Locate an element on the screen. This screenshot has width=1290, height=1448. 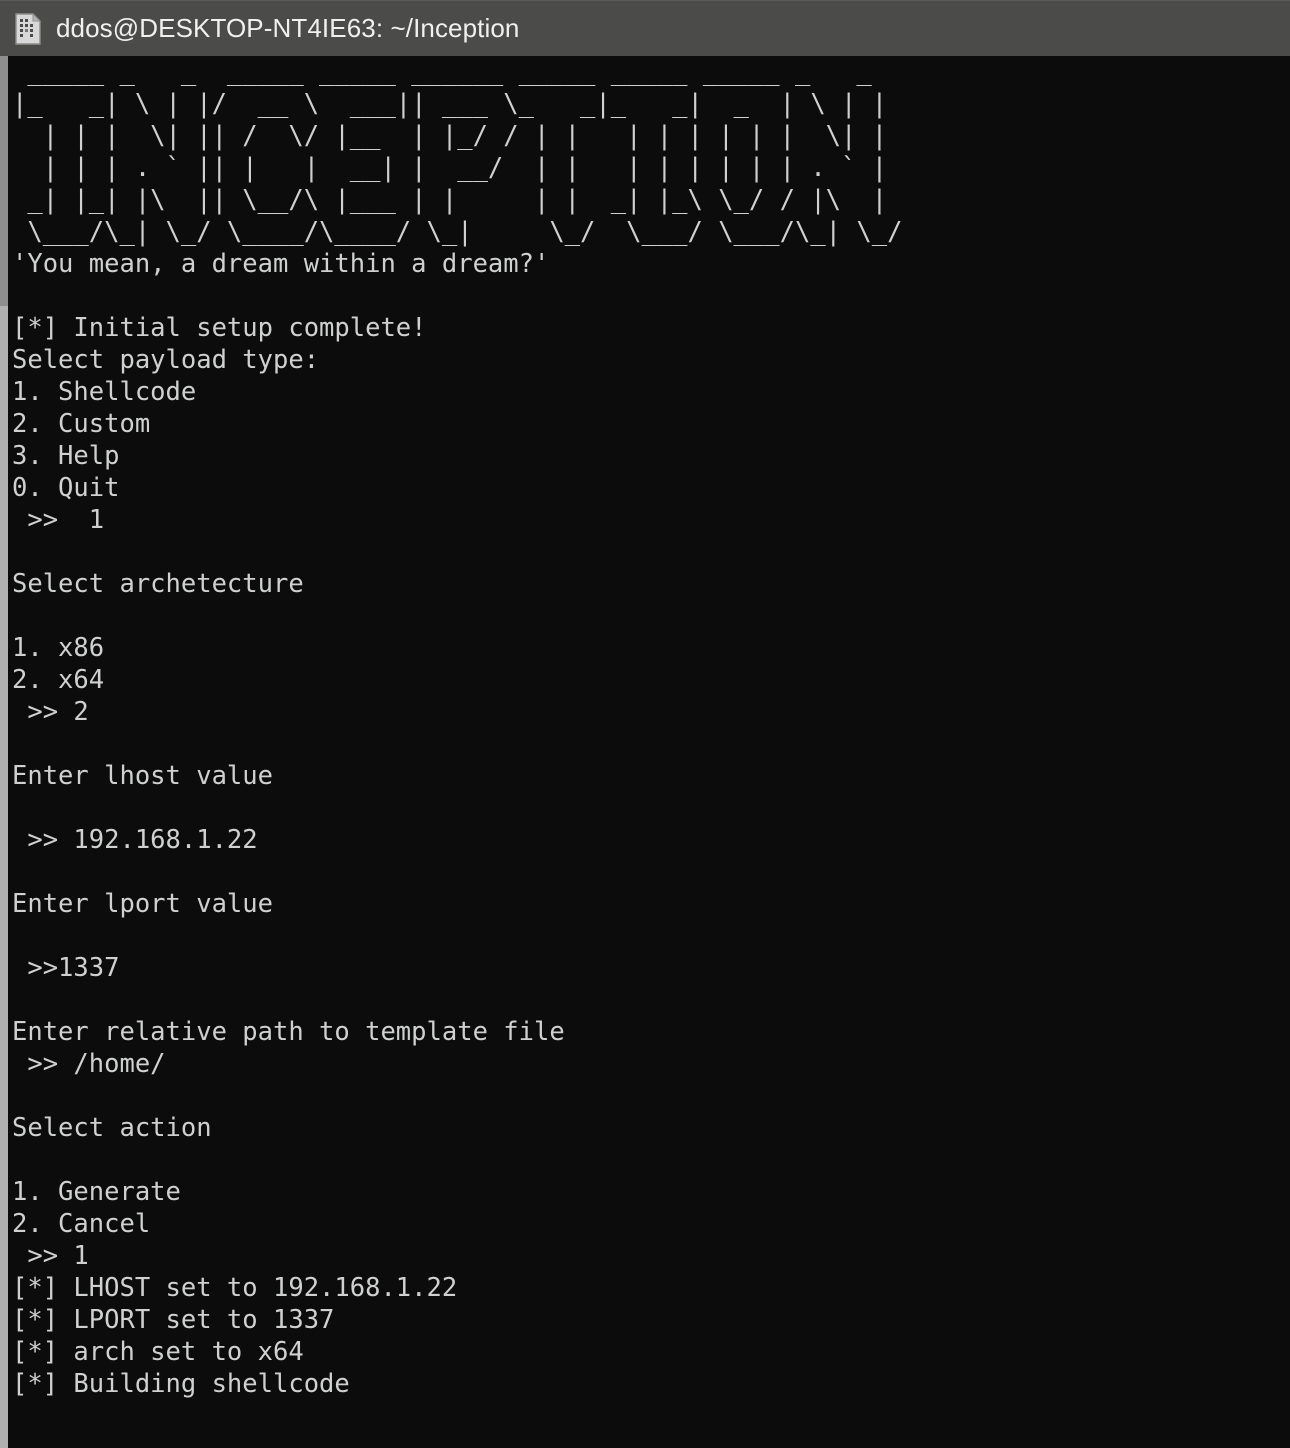
vertical-scrollbar is located at coordinates (4, 752).